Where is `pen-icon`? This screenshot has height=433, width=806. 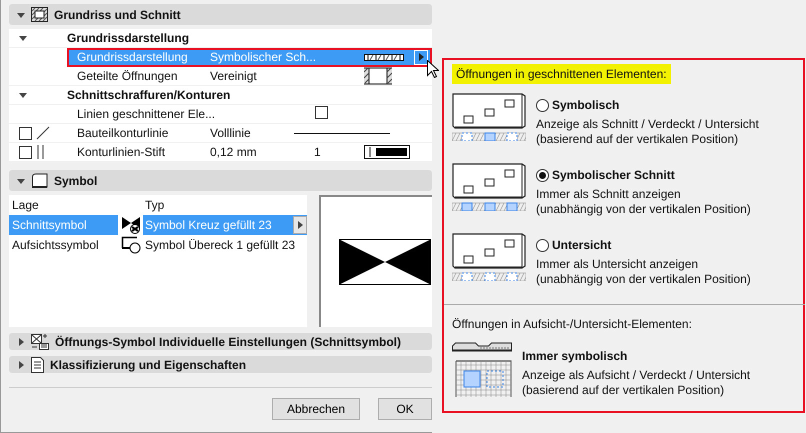 pen-icon is located at coordinates (41, 152).